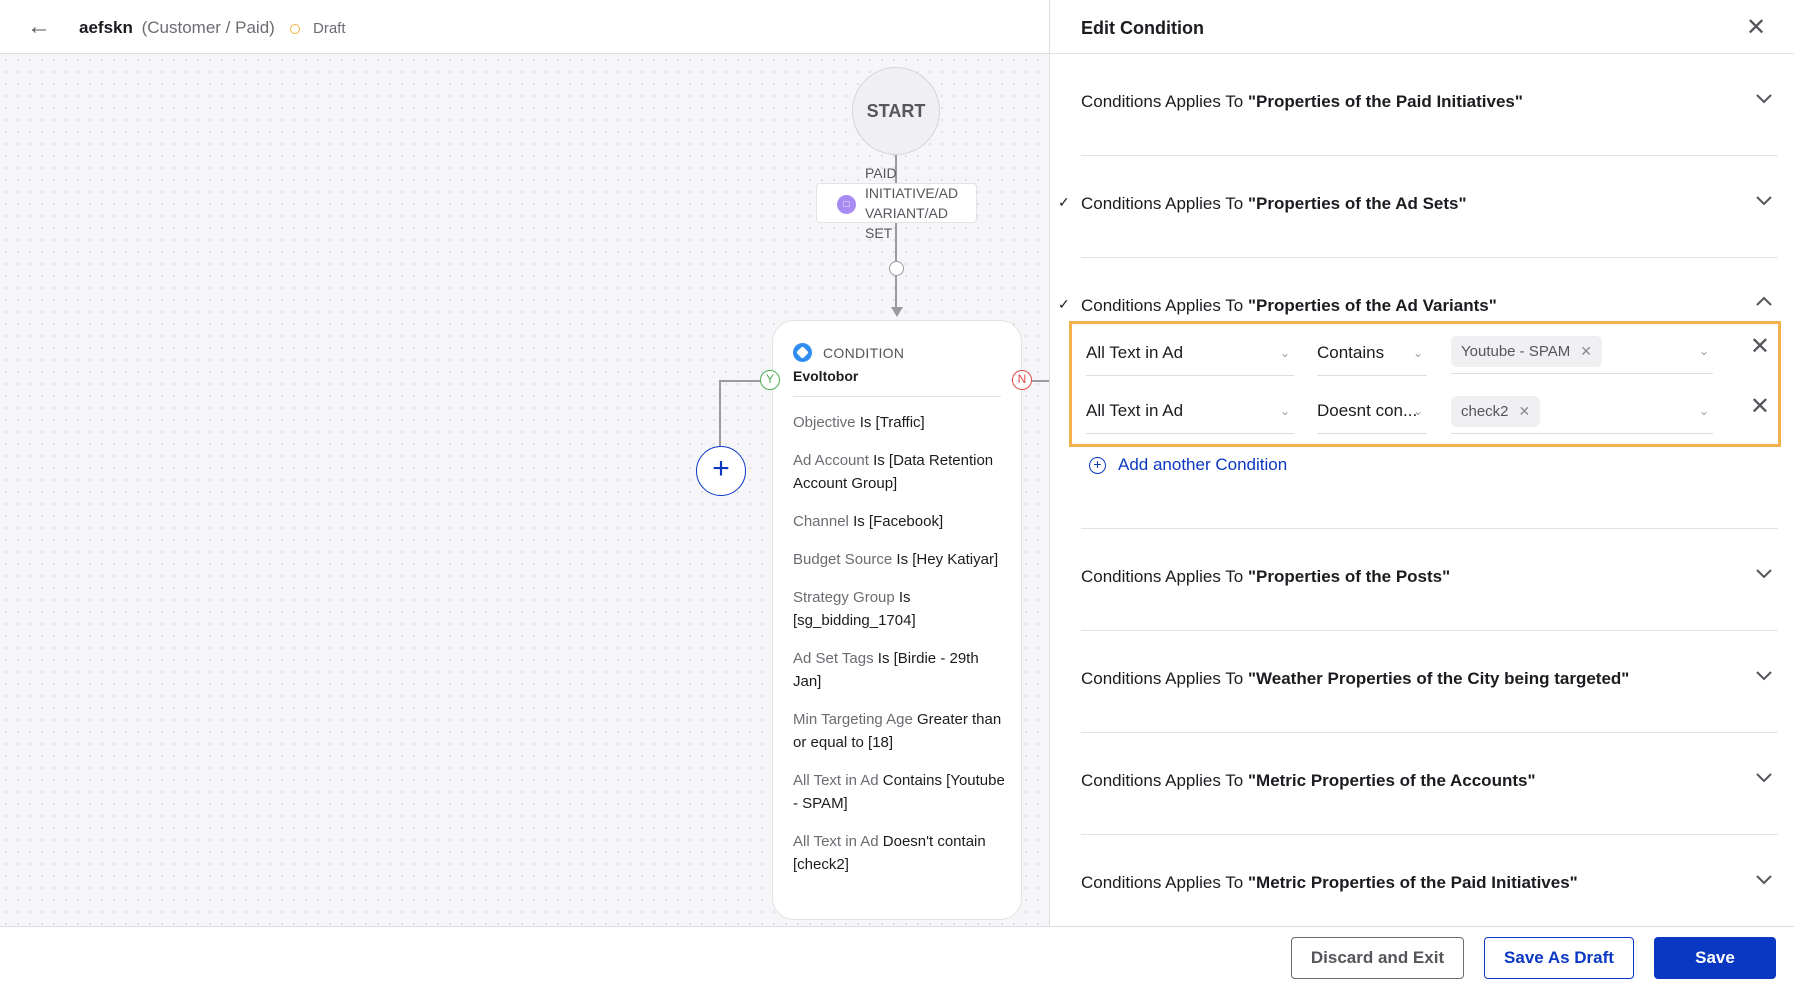 The width and height of the screenshot is (1794, 990). What do you see at coordinates (39, 27) in the screenshot?
I see `back-arrow-icon: ←` at bounding box center [39, 27].